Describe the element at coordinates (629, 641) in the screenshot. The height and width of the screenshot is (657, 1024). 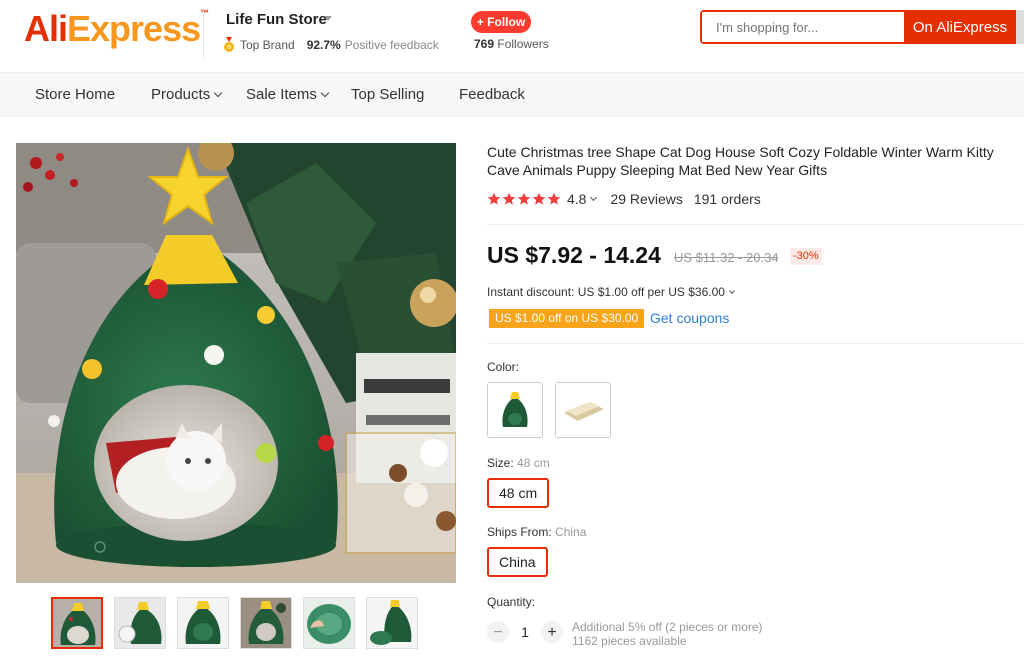
I see `stock-available: 1162 pieces available` at that location.